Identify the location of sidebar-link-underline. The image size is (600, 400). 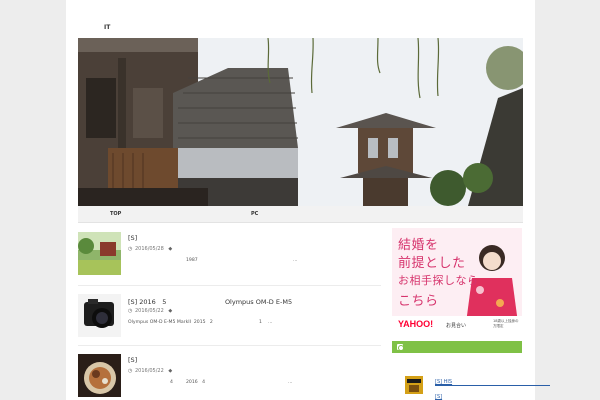
(492, 385).